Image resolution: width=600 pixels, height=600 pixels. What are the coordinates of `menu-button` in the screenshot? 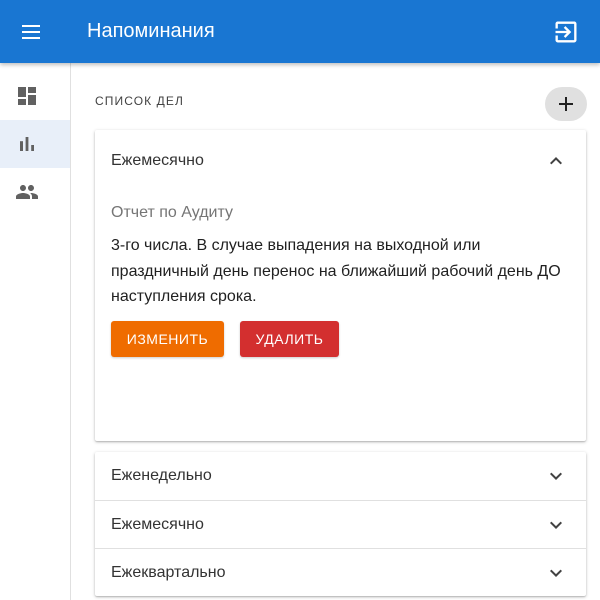 It's located at (31, 32).